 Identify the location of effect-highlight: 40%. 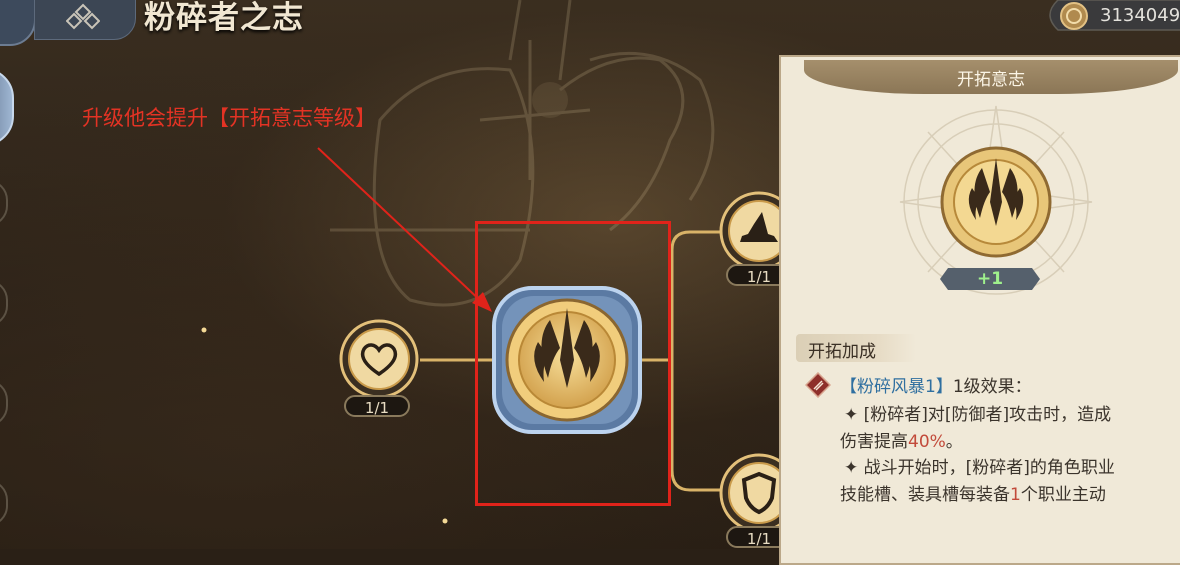
(927, 442).